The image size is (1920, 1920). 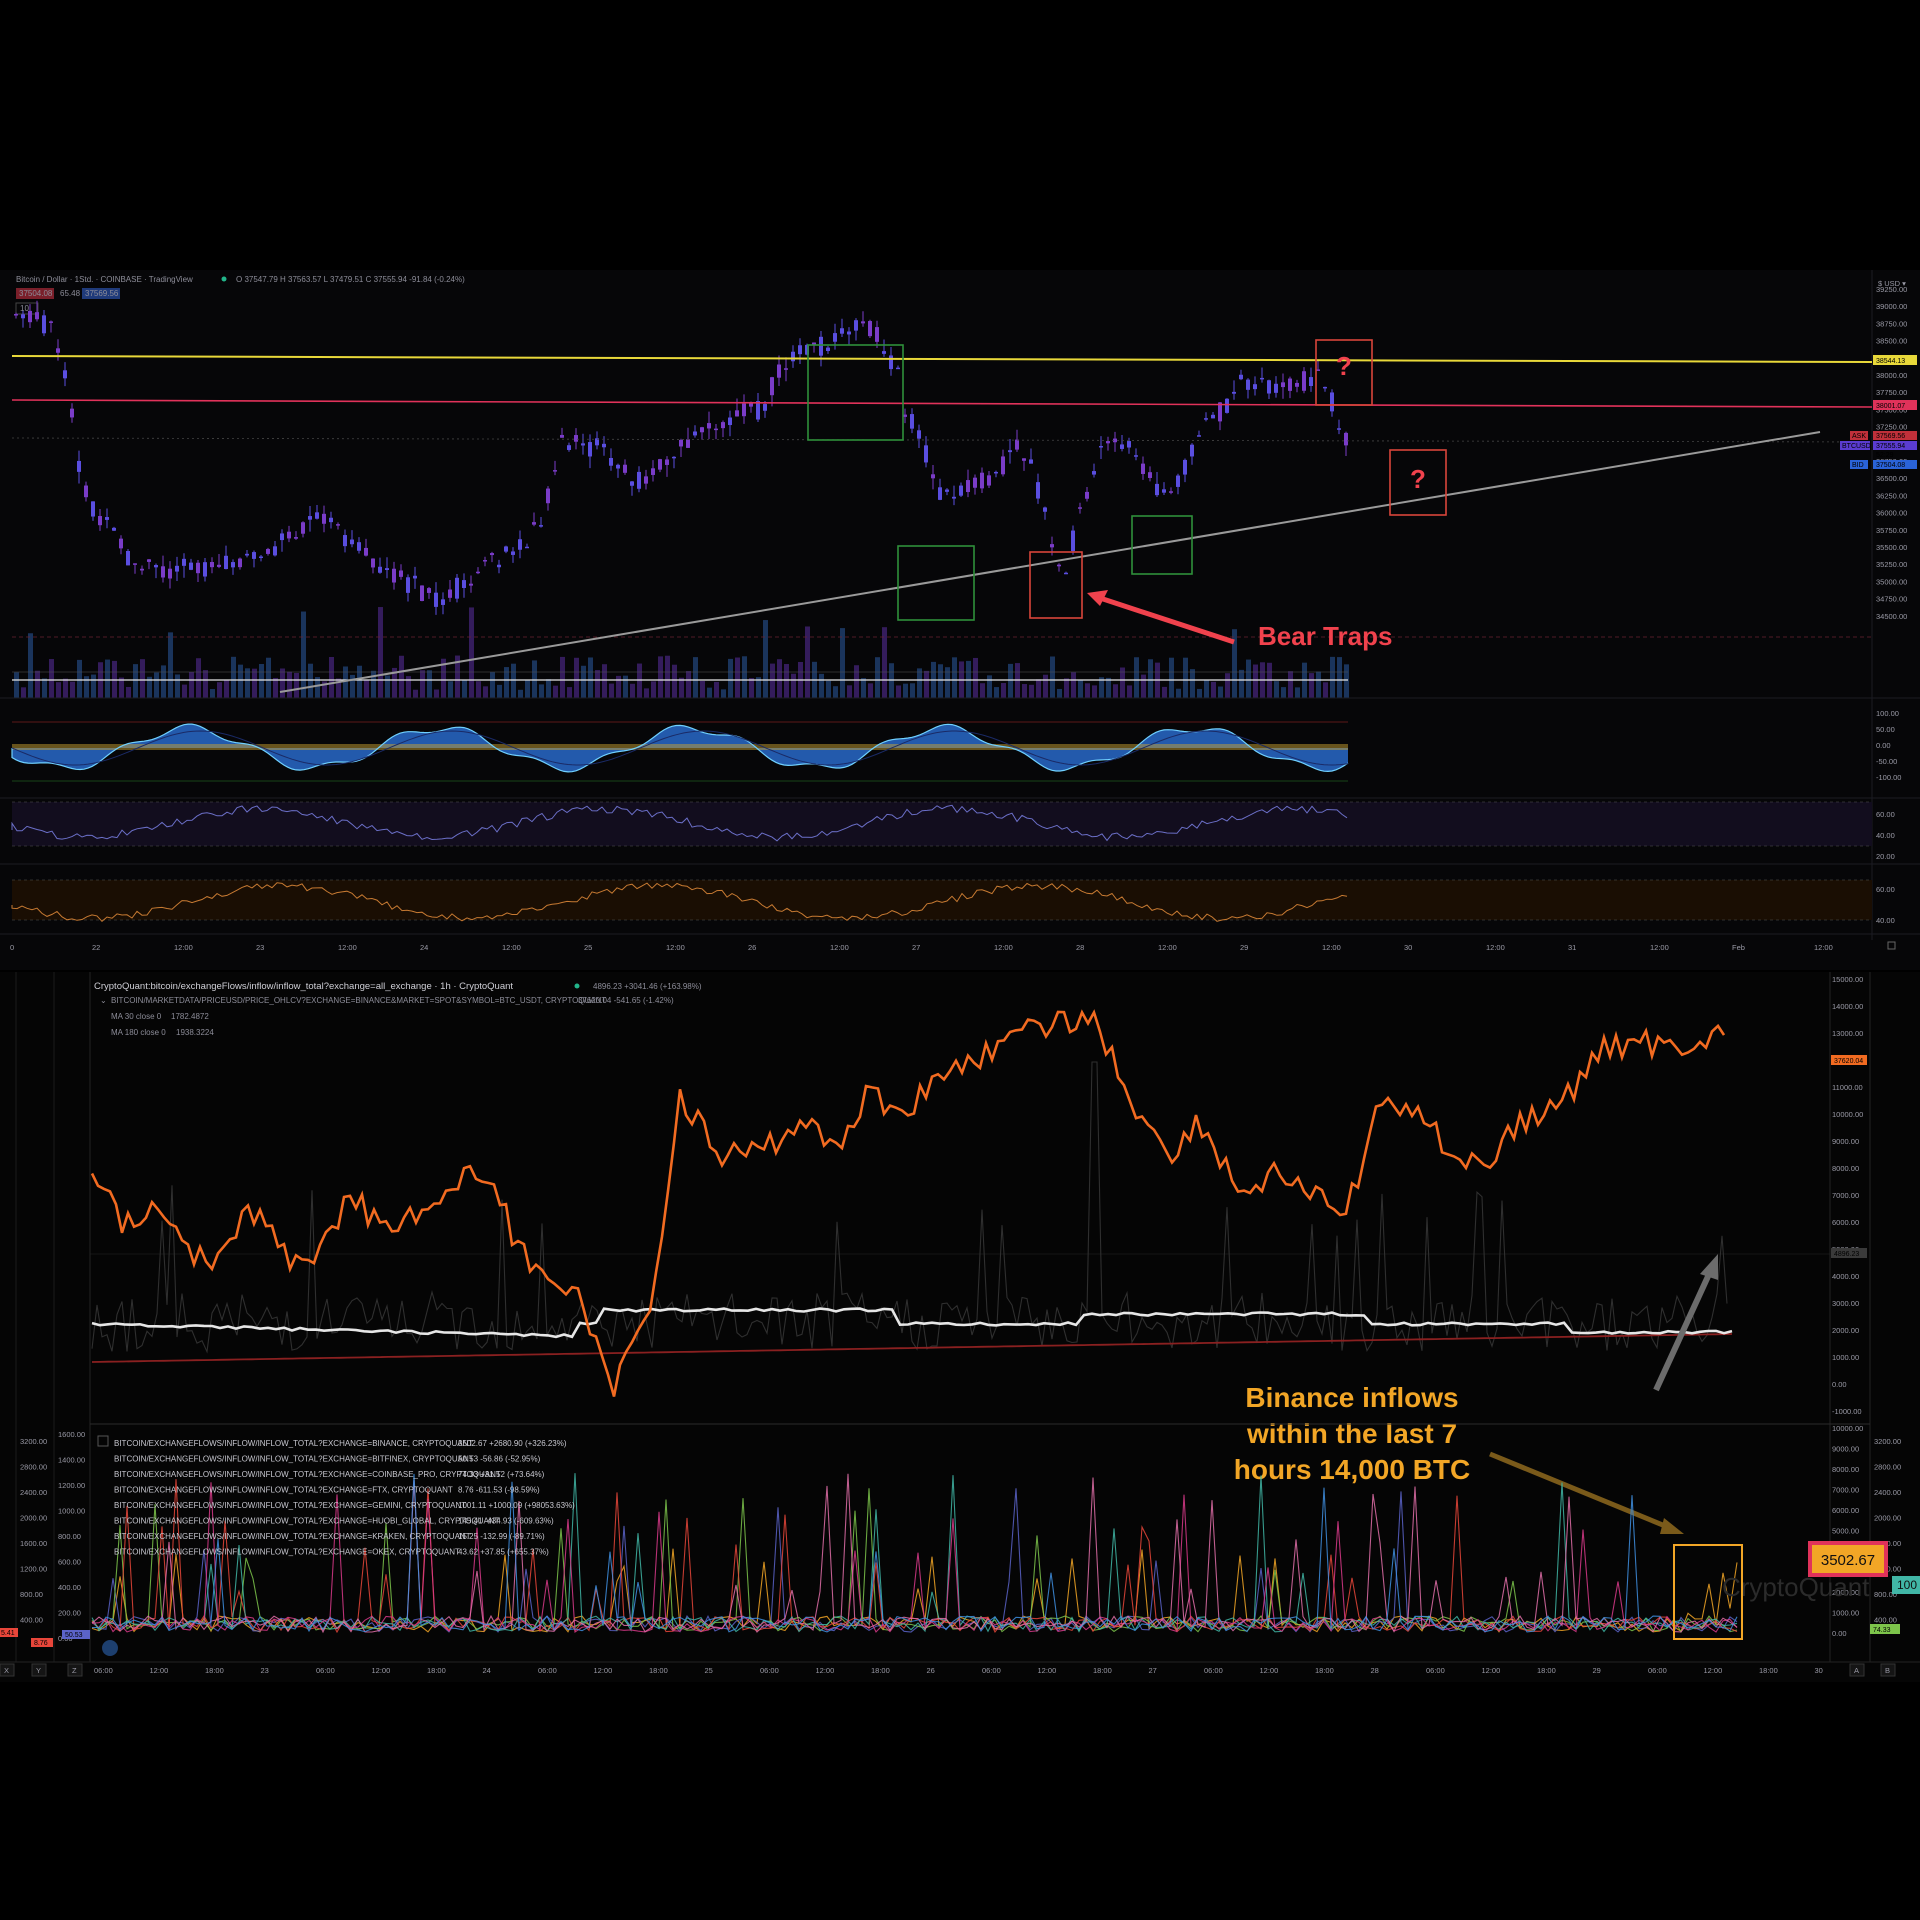 What do you see at coordinates (1888, 777) in the screenshot?
I see `oscillator-axis-label: -100.00` at bounding box center [1888, 777].